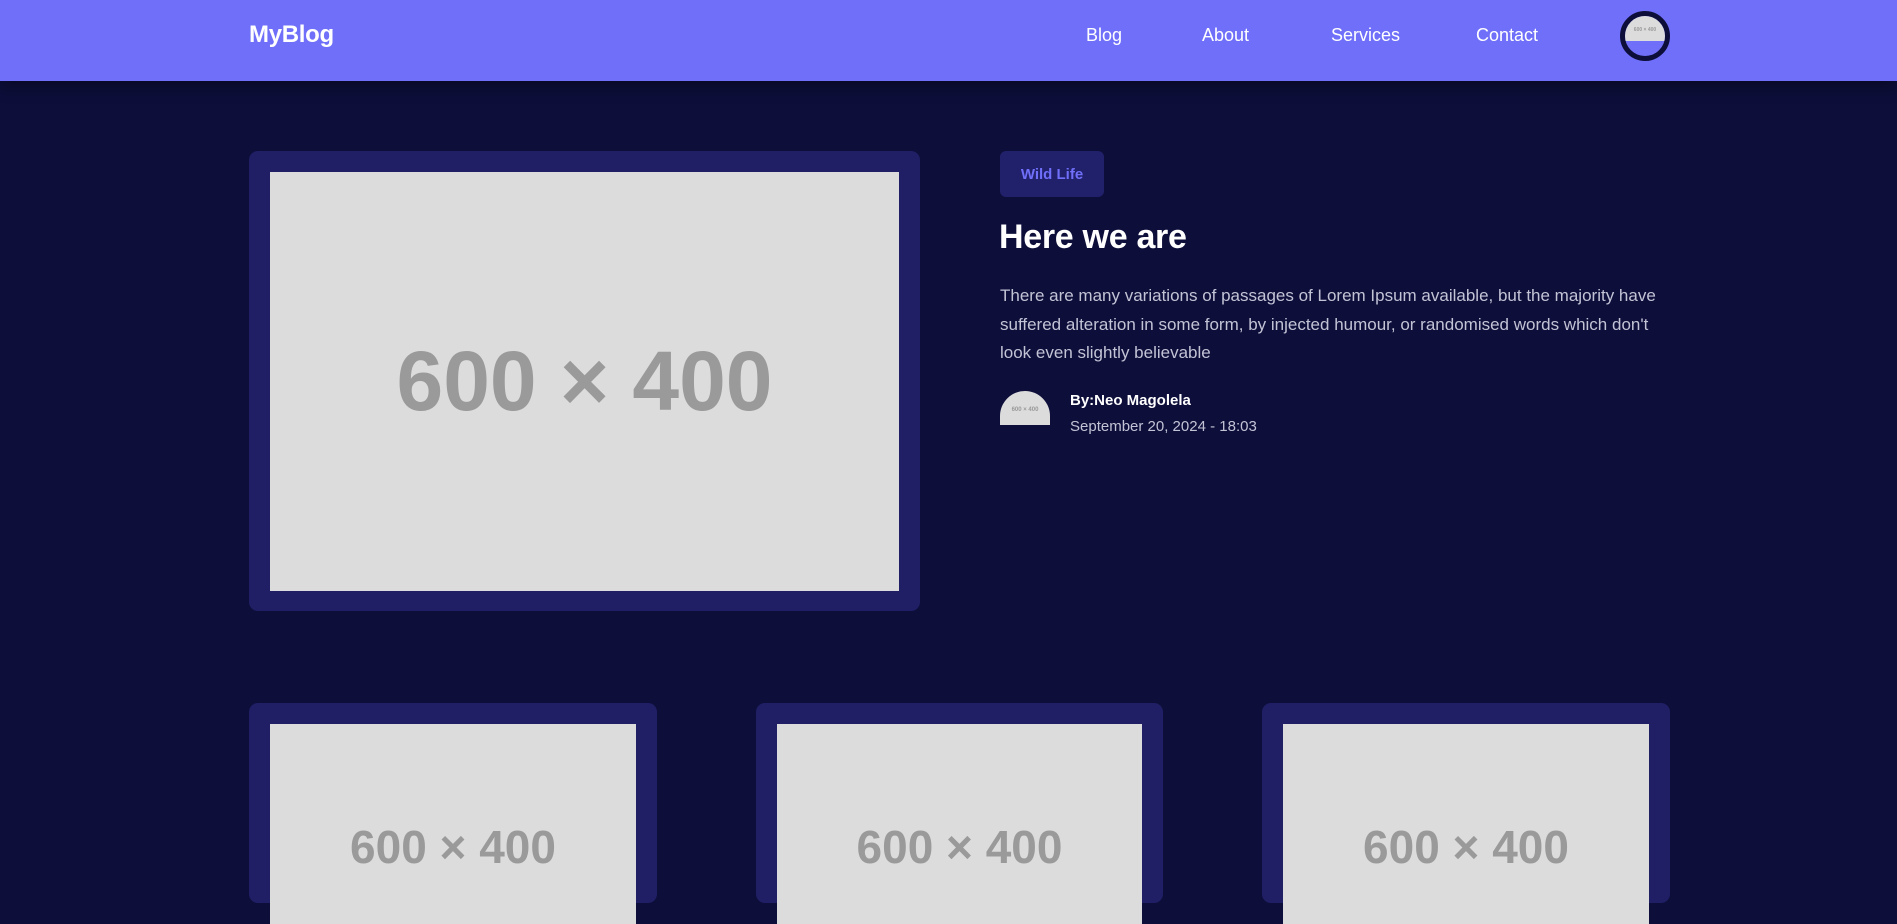 This screenshot has width=1897, height=924. I want to click on author-avatar: 600 × 400, so click(1025, 408).